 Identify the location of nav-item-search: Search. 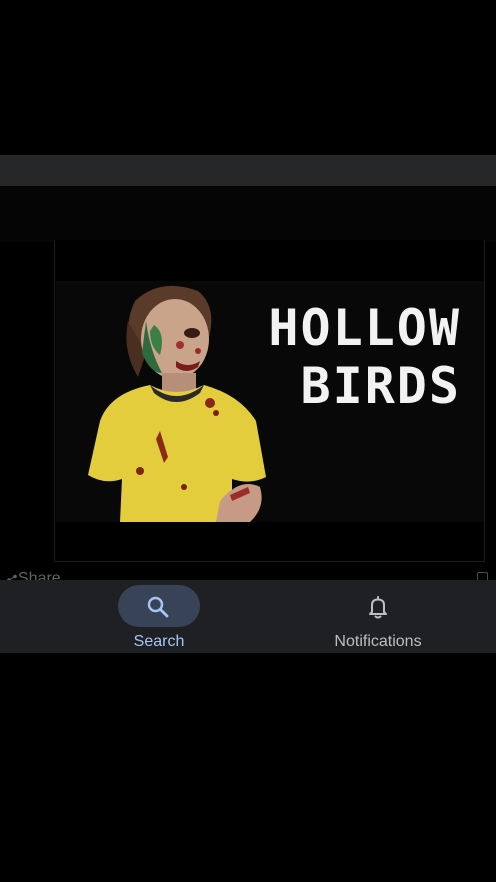
(160, 616).